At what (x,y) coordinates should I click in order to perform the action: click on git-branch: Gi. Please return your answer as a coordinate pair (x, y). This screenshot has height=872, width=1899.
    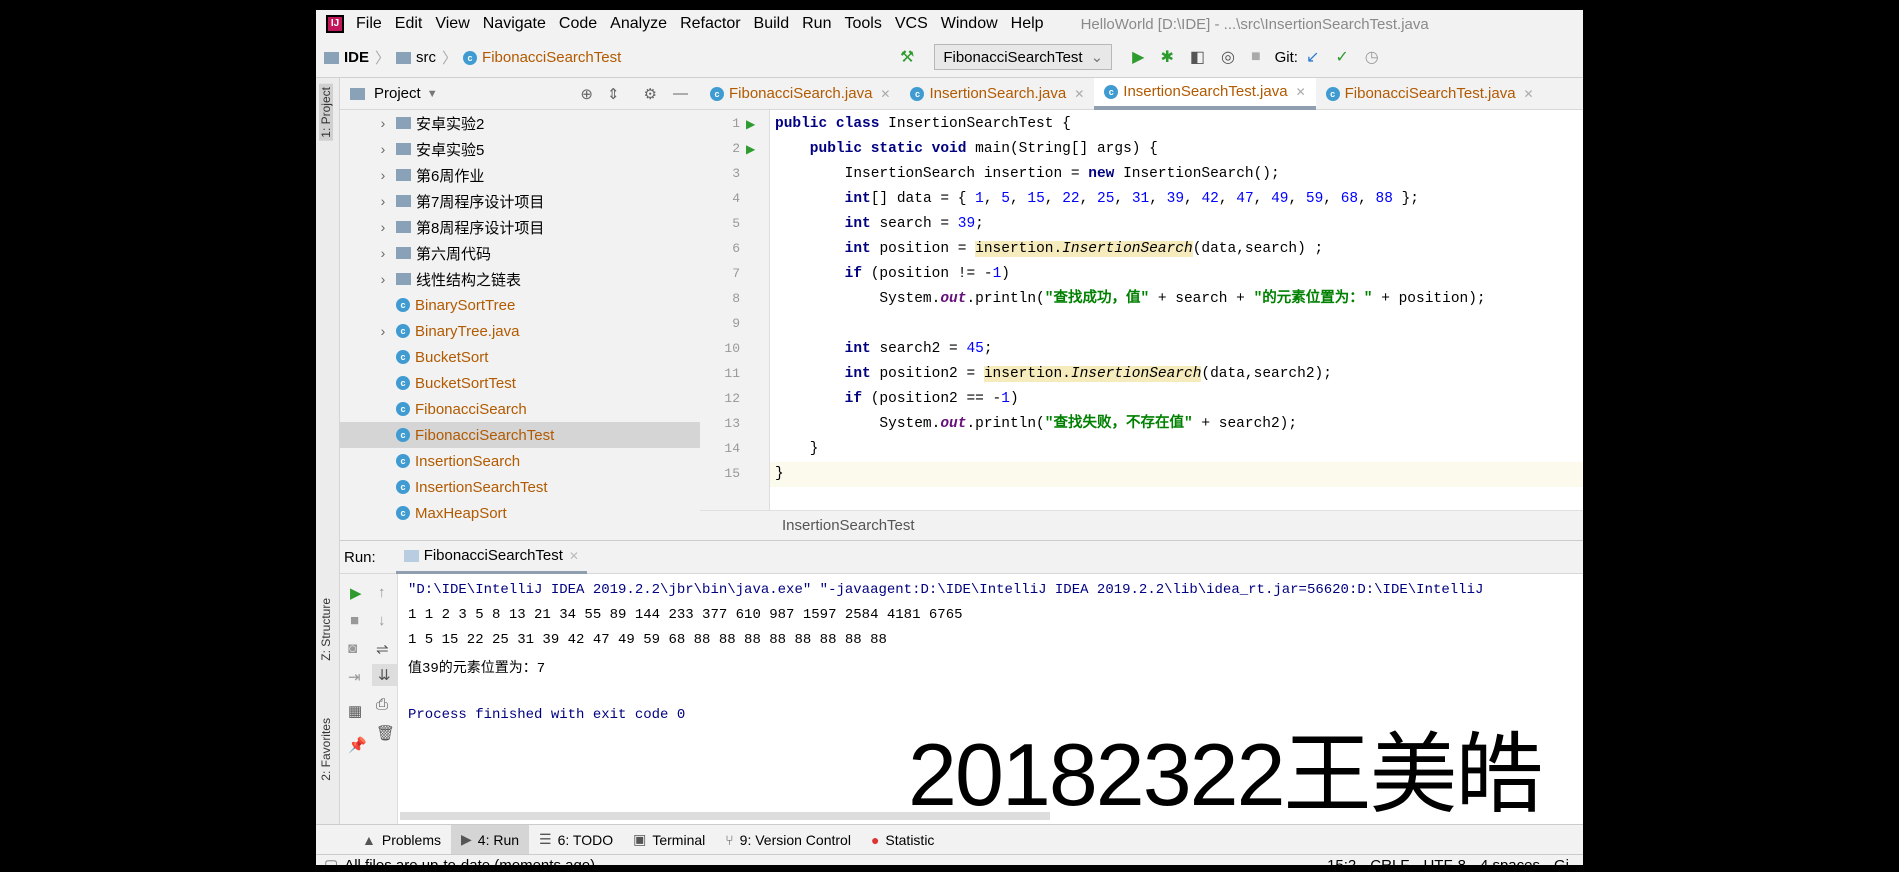
    Looking at the image, I should click on (1561, 861).